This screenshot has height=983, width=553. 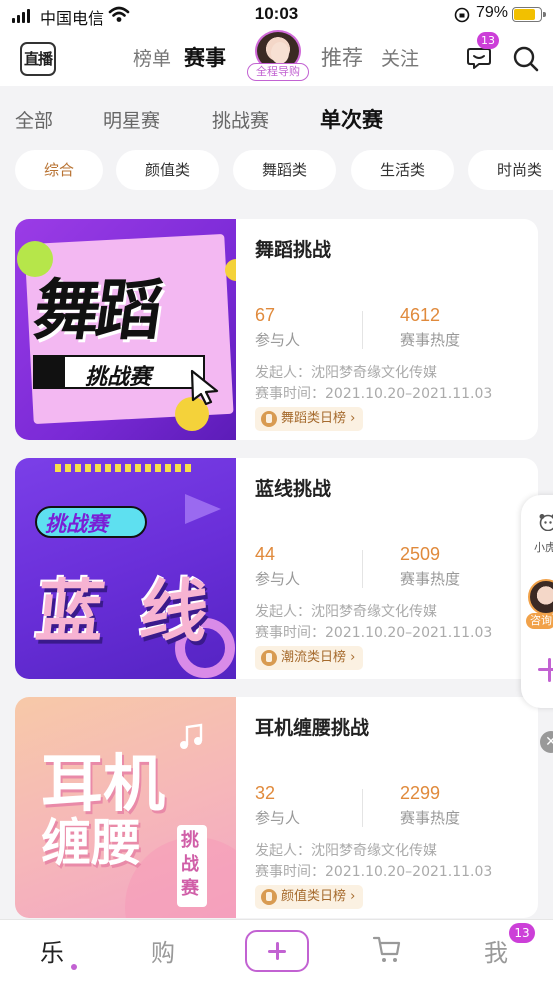 I want to click on float-label-top: 小虎, so click(x=543, y=547).